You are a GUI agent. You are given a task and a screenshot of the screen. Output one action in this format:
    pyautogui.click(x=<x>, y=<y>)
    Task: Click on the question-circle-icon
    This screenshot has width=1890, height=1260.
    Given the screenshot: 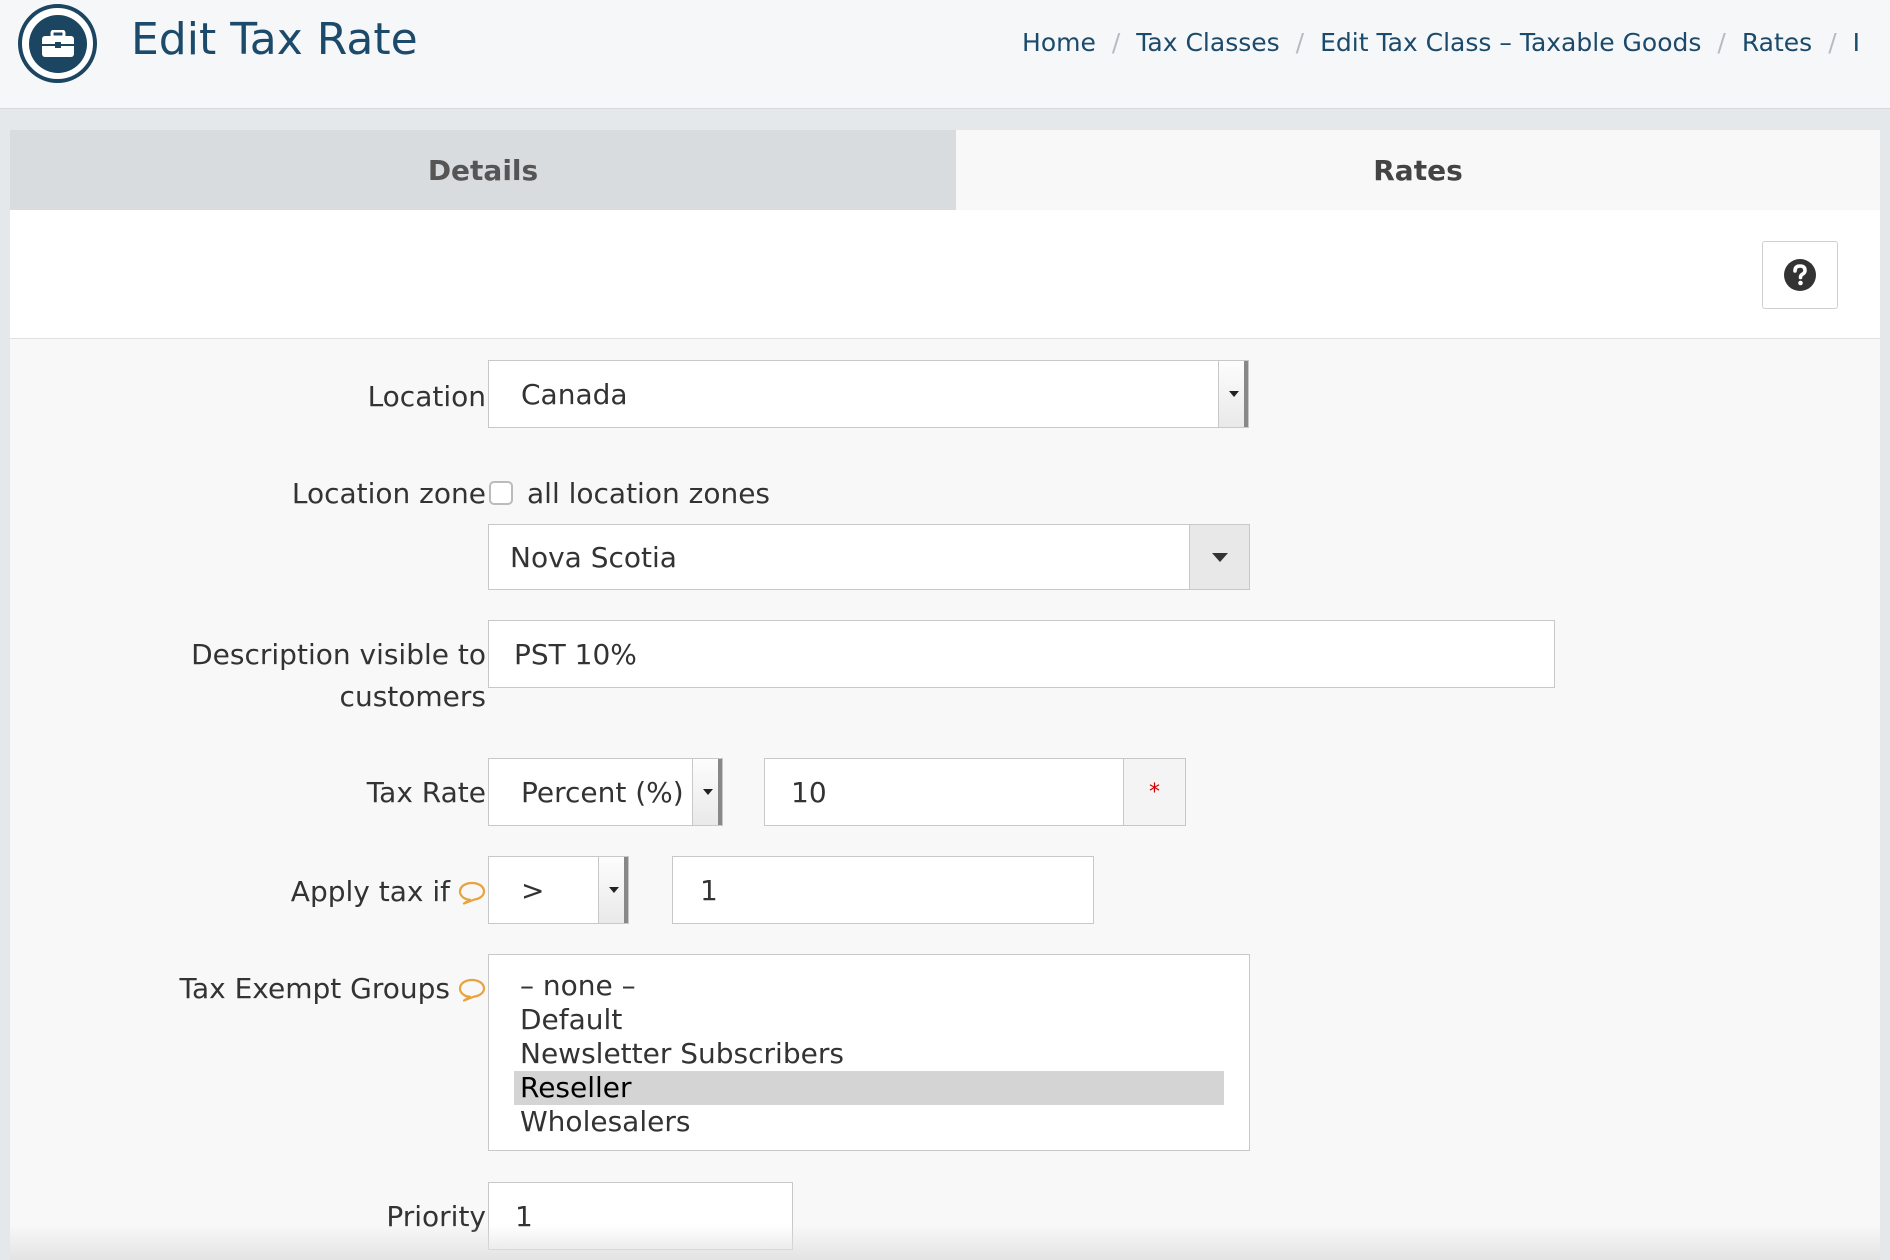 What is the action you would take?
    pyautogui.click(x=1800, y=275)
    